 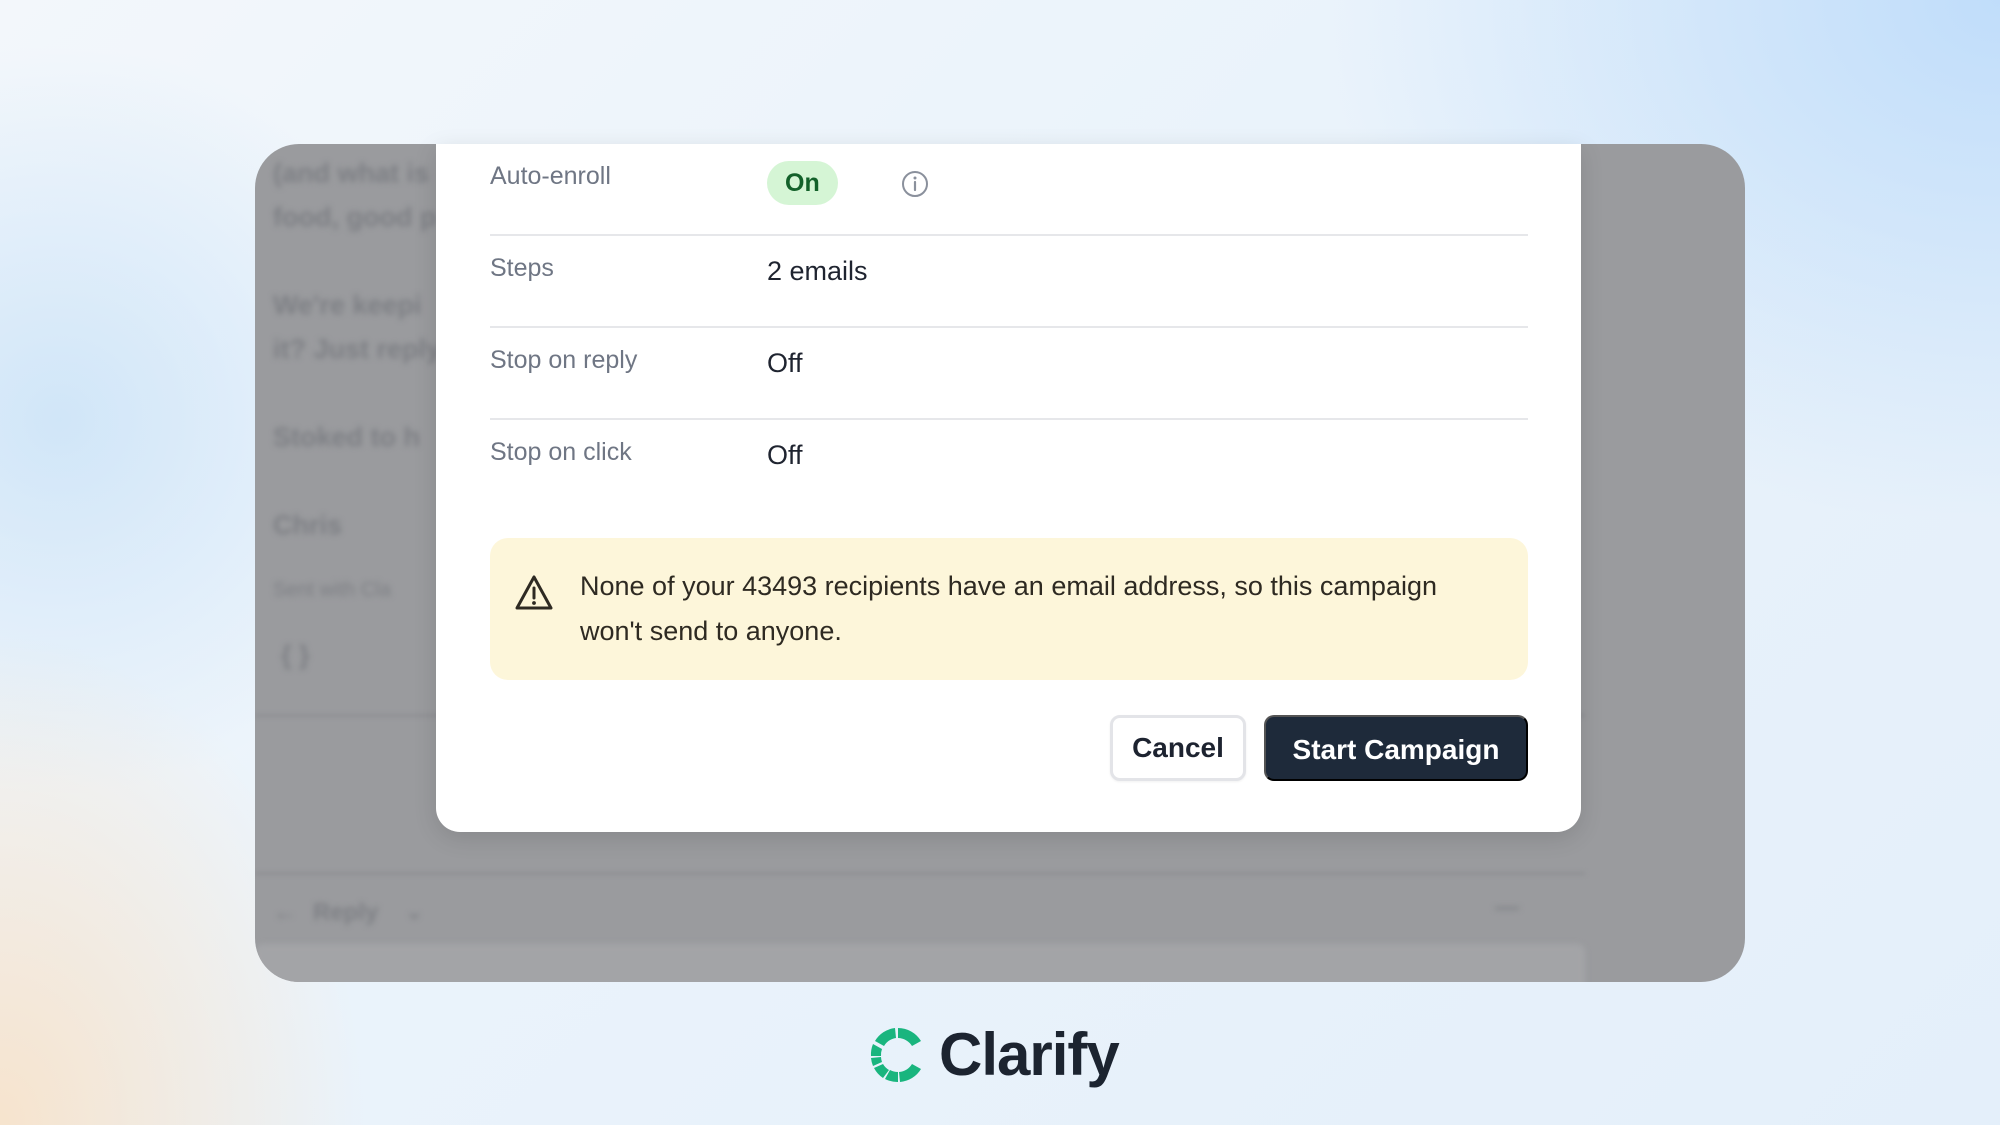 What do you see at coordinates (561, 452) in the screenshot?
I see `stop-on-click-label: Stop on click` at bounding box center [561, 452].